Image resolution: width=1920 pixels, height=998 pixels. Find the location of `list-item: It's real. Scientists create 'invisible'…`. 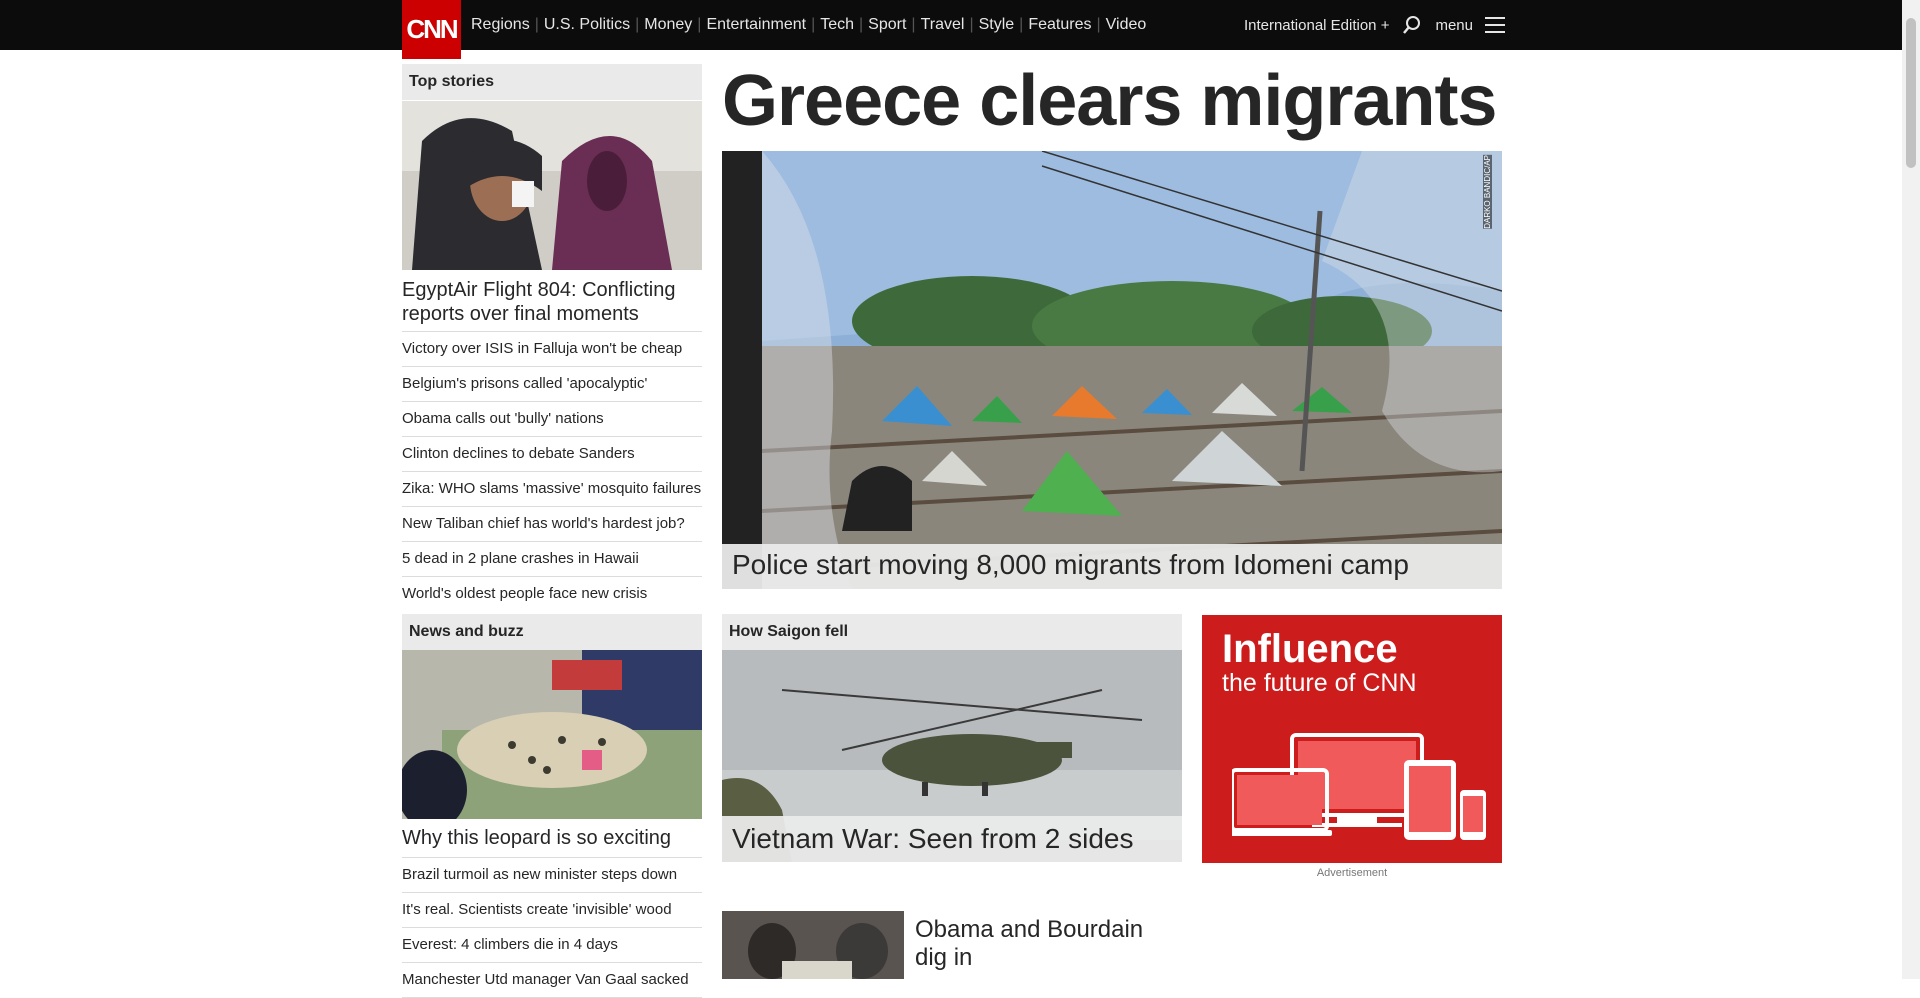

list-item: It's real. Scientists create 'invisible'… is located at coordinates (552, 910).